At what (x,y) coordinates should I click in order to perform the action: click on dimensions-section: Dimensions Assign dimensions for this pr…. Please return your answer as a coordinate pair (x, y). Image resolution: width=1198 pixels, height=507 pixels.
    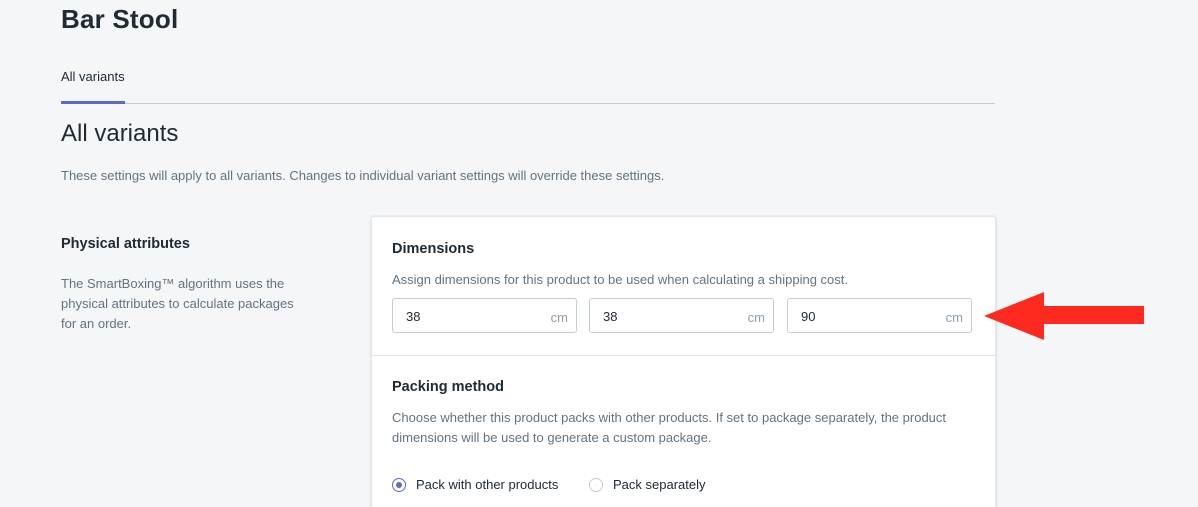
    Looking at the image, I should click on (683, 286).